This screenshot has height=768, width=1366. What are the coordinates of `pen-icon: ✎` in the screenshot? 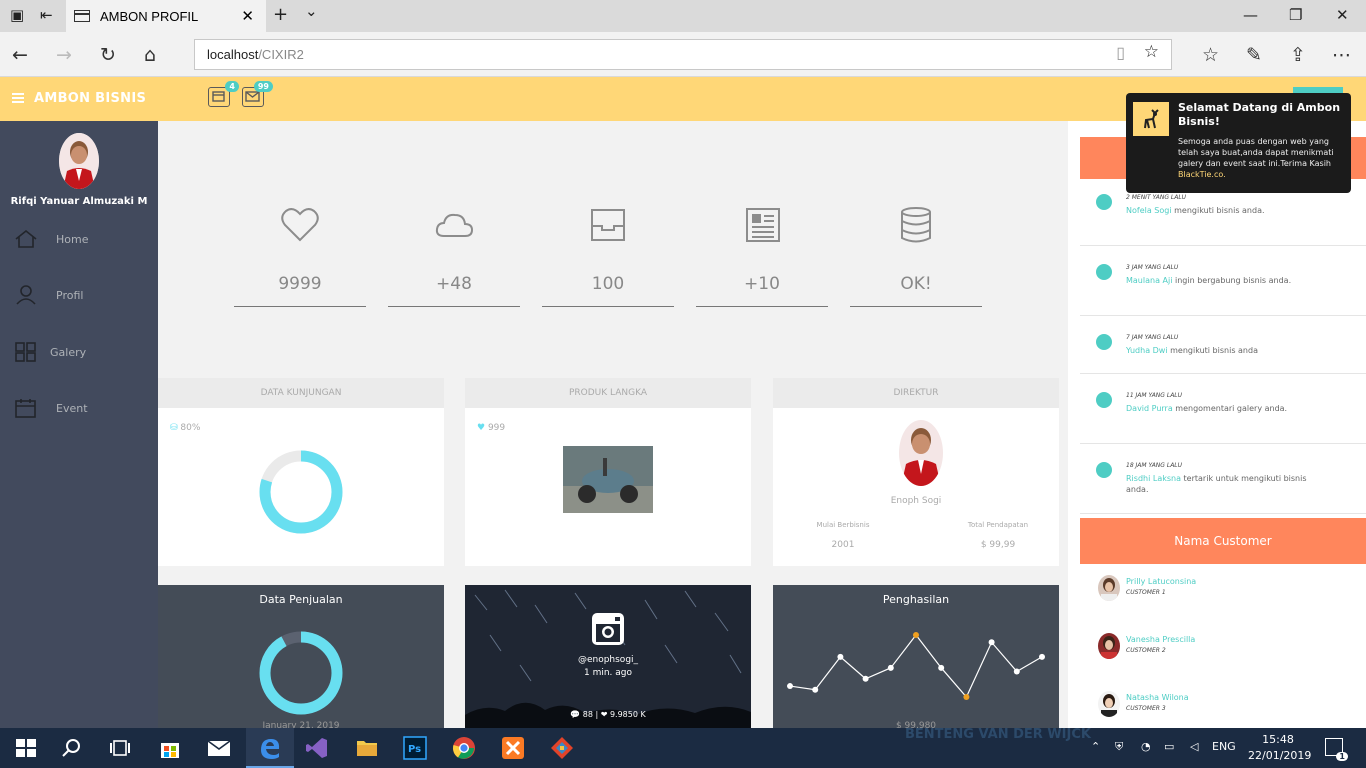 It's located at (1254, 55).